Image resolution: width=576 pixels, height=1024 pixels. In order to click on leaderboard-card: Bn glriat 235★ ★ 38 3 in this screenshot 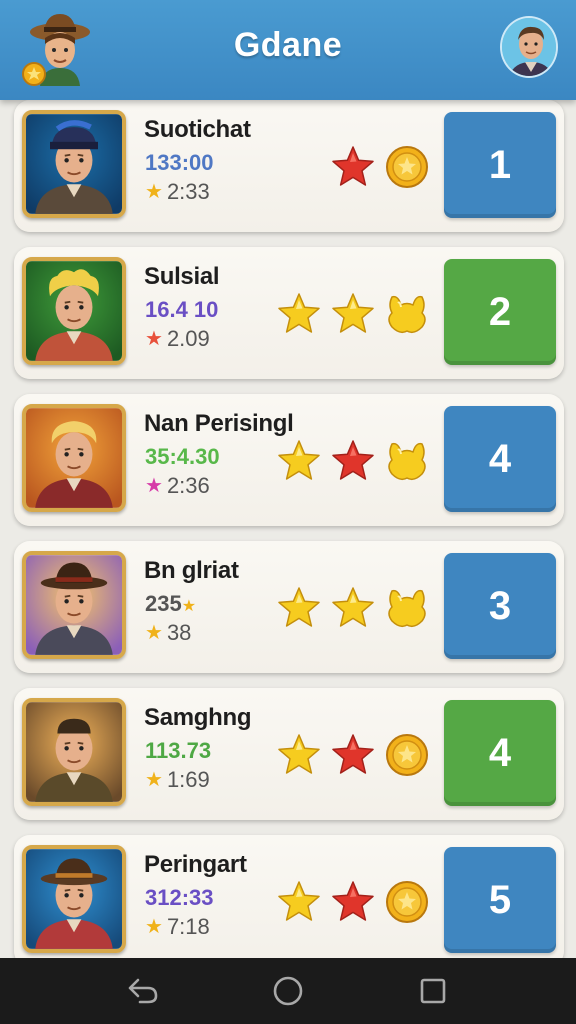, I will do `click(289, 607)`.